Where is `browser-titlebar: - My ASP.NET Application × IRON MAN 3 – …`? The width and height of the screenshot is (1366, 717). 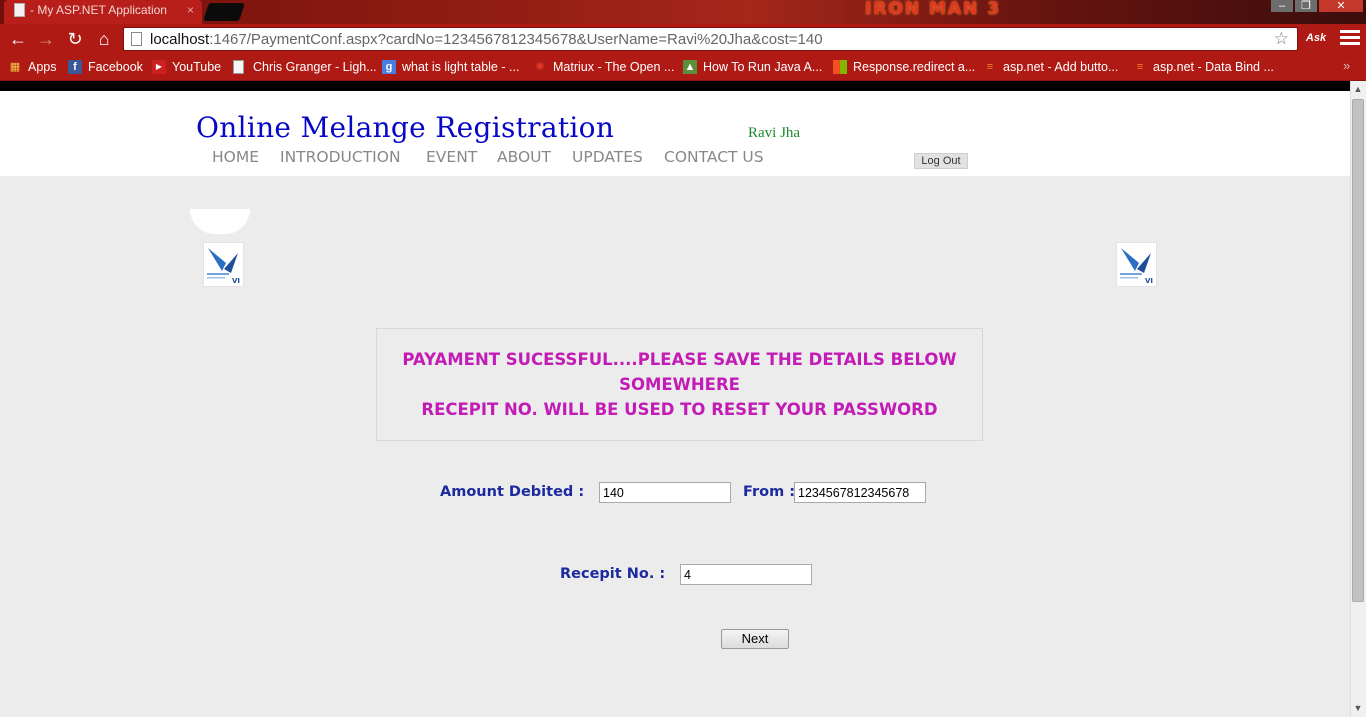
browser-titlebar: - My ASP.NET Application × IRON MAN 3 – … is located at coordinates (683, 12).